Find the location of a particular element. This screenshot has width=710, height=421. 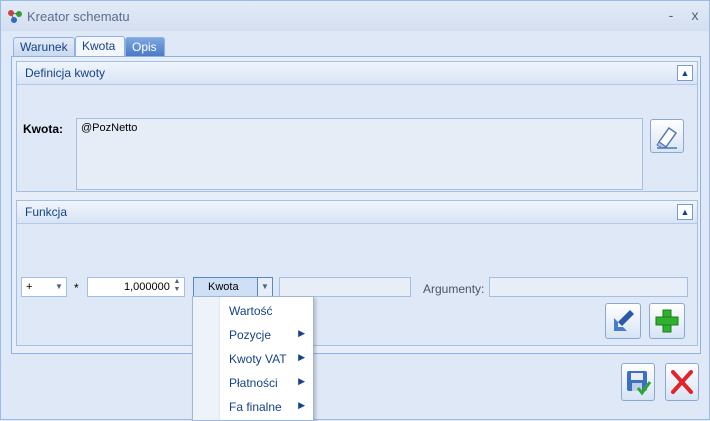

spin-arrows-icon: ▲ ▼ is located at coordinates (177, 287).